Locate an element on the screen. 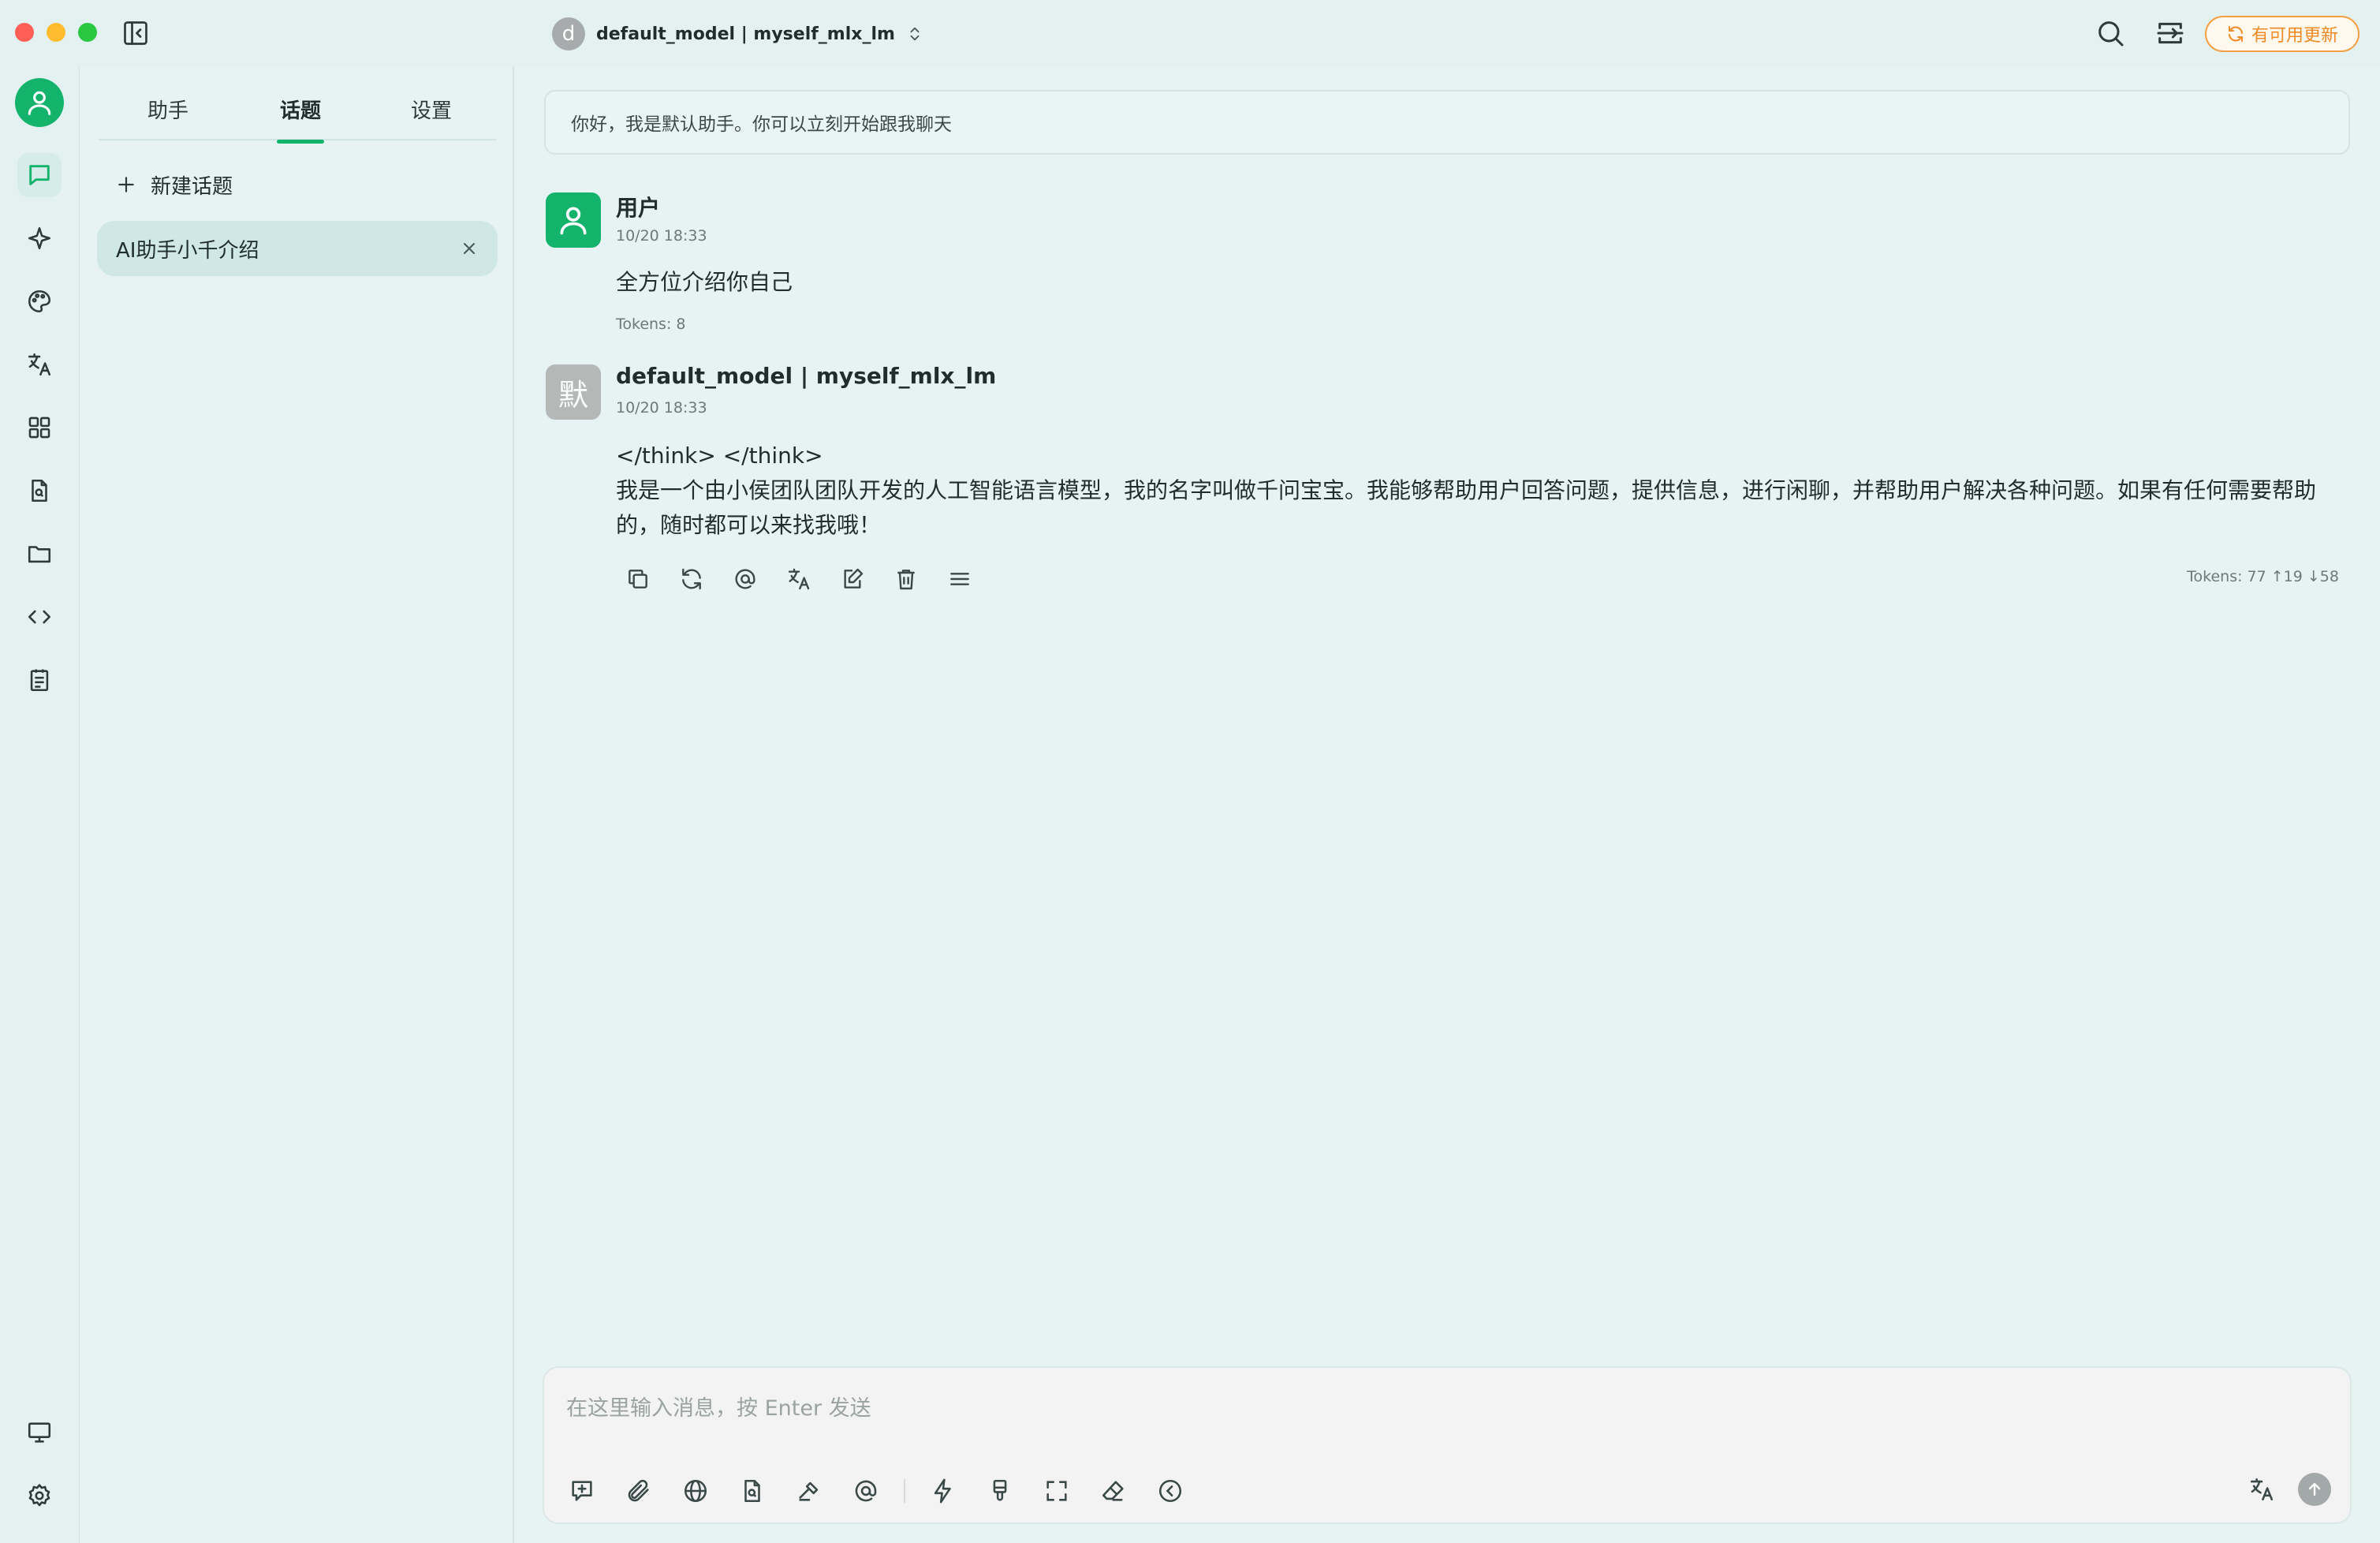 The image size is (2380, 1543). new-topic-button: 新建话题 is located at coordinates (174, 184).